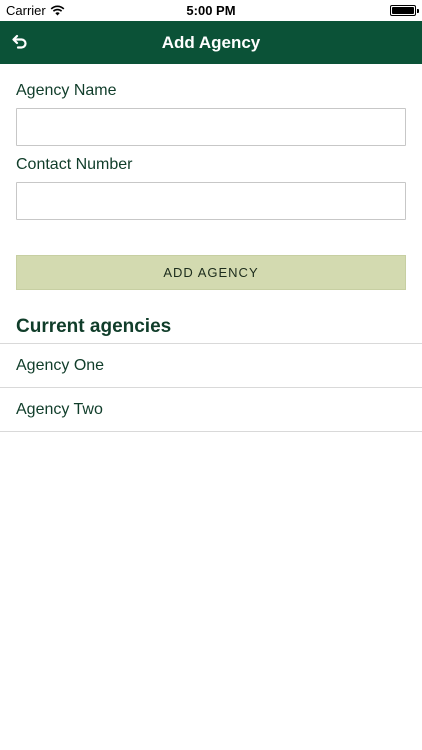 The height and width of the screenshot is (750, 422). Describe the element at coordinates (211, 127) in the screenshot. I see `agency-name-input` at that location.